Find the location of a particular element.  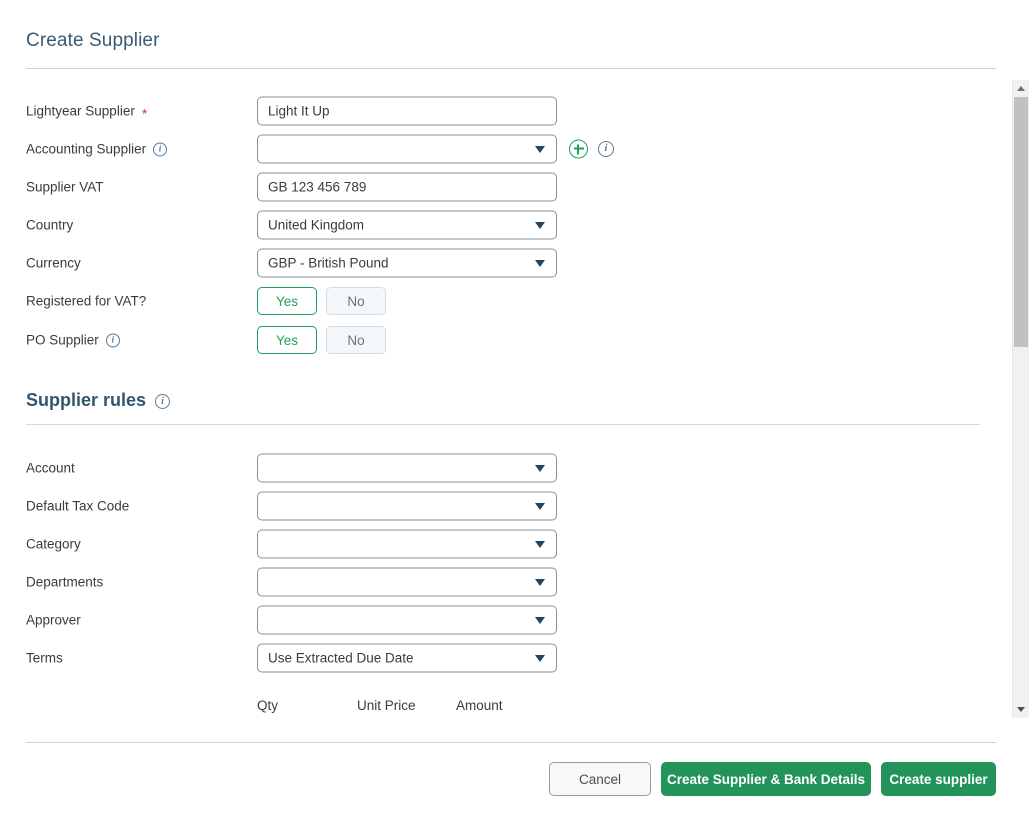

field-row-departments: Departments is located at coordinates (500, 582).